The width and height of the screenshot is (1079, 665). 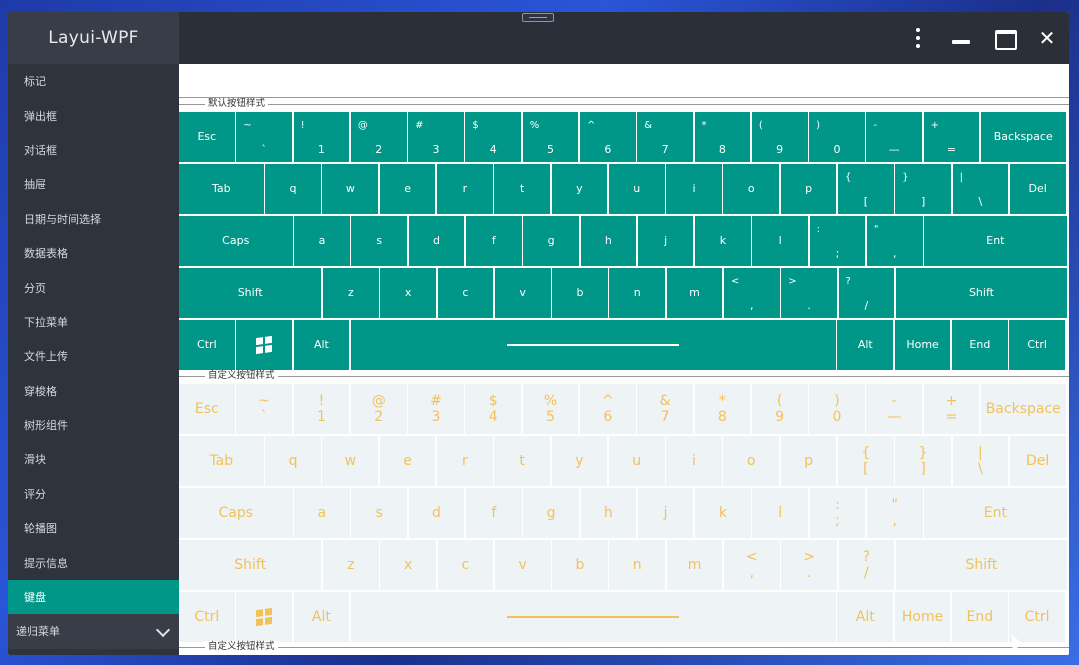 What do you see at coordinates (918, 38) in the screenshot?
I see `more-options-icon` at bounding box center [918, 38].